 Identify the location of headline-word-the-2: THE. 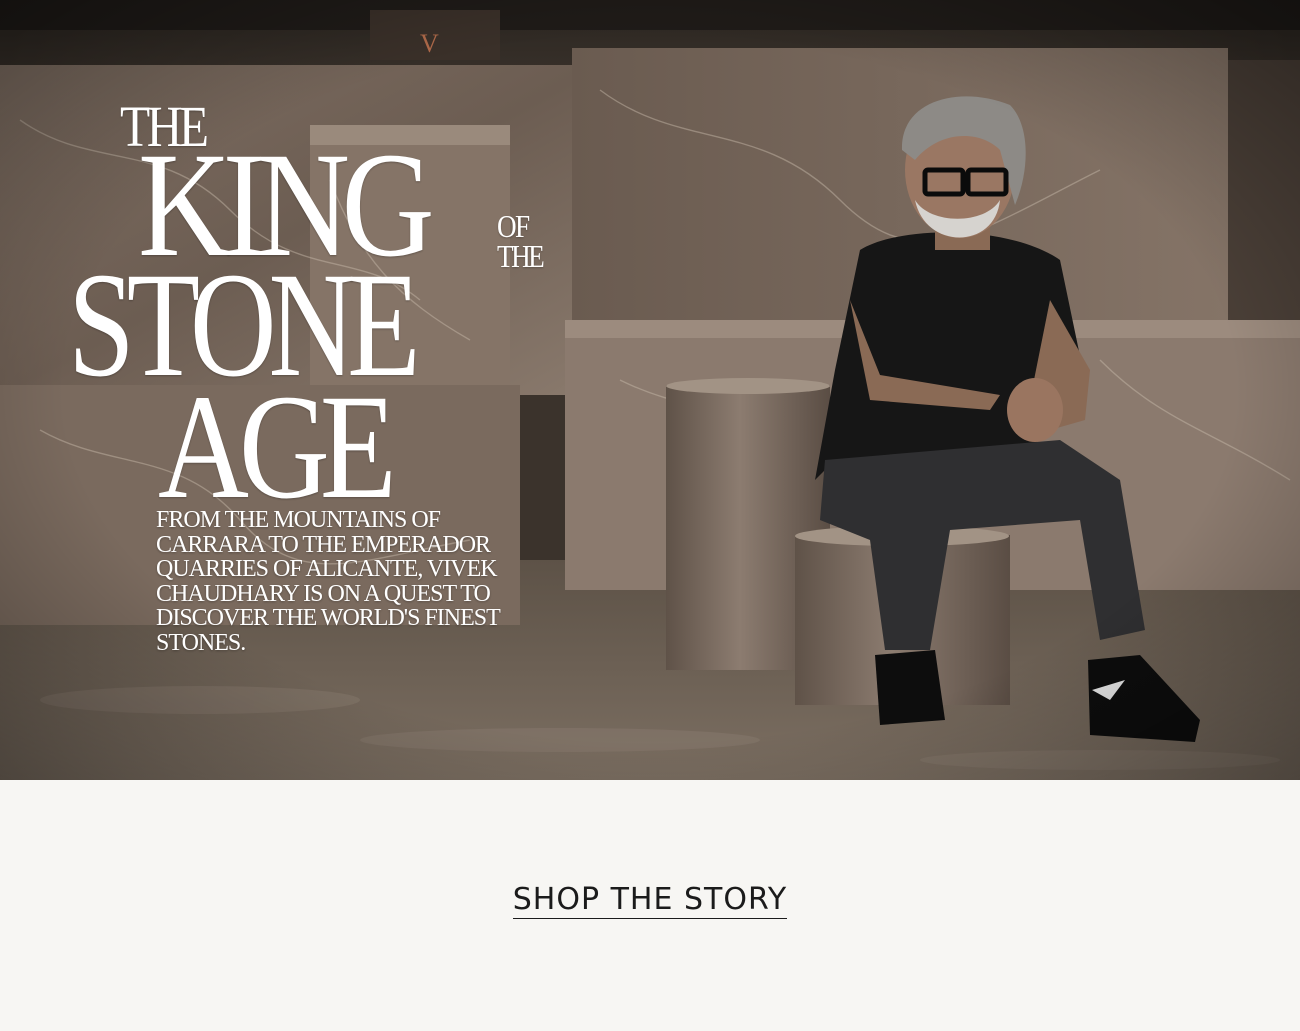
(521, 256).